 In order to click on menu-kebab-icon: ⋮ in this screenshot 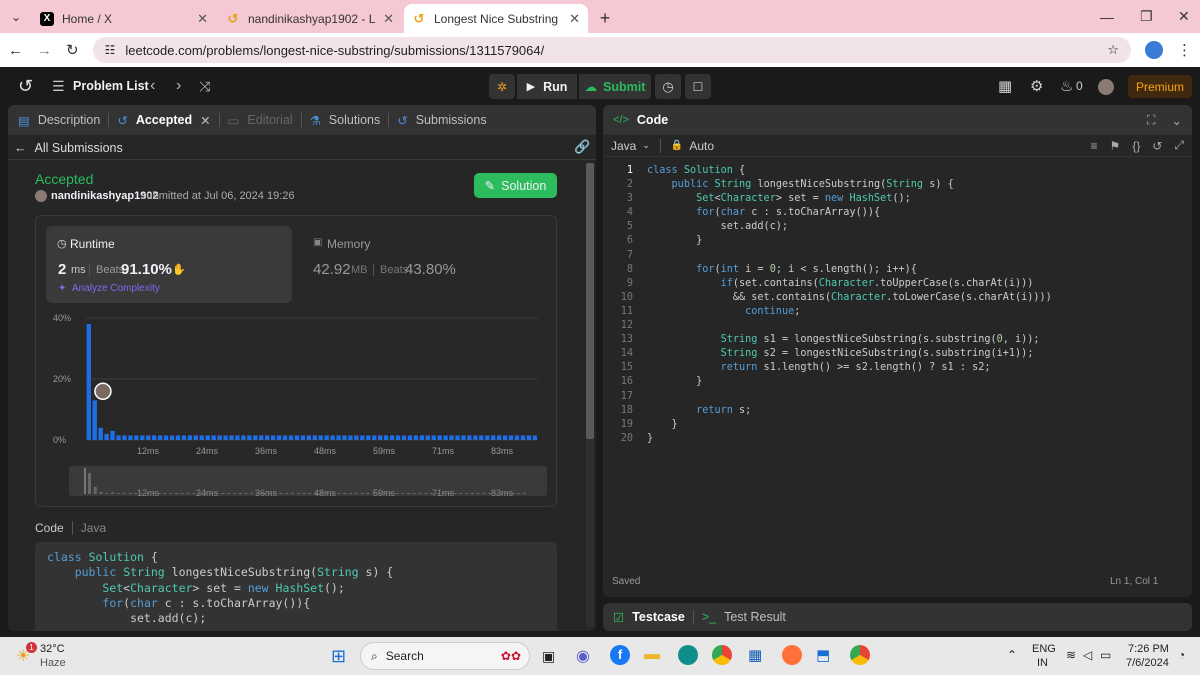, I will do `click(1184, 50)`.